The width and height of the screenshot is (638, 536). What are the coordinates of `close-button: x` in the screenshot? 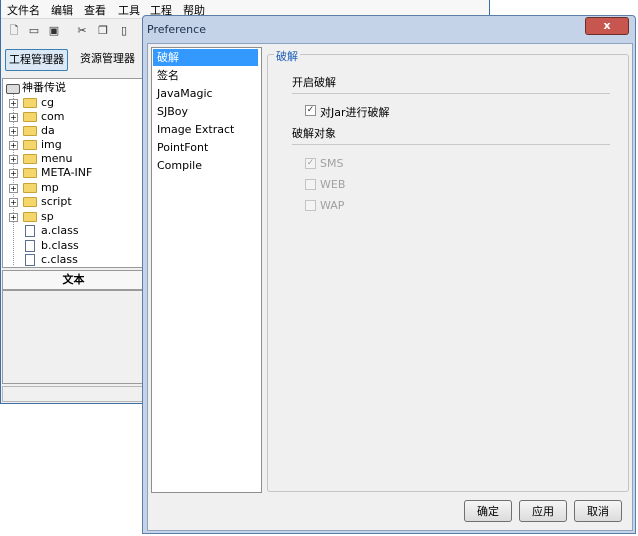 It's located at (607, 26).